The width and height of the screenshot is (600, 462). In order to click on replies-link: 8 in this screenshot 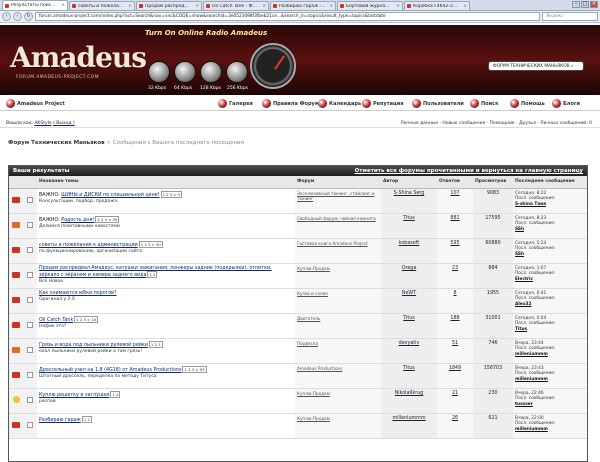, I will do `click(455, 301)`.